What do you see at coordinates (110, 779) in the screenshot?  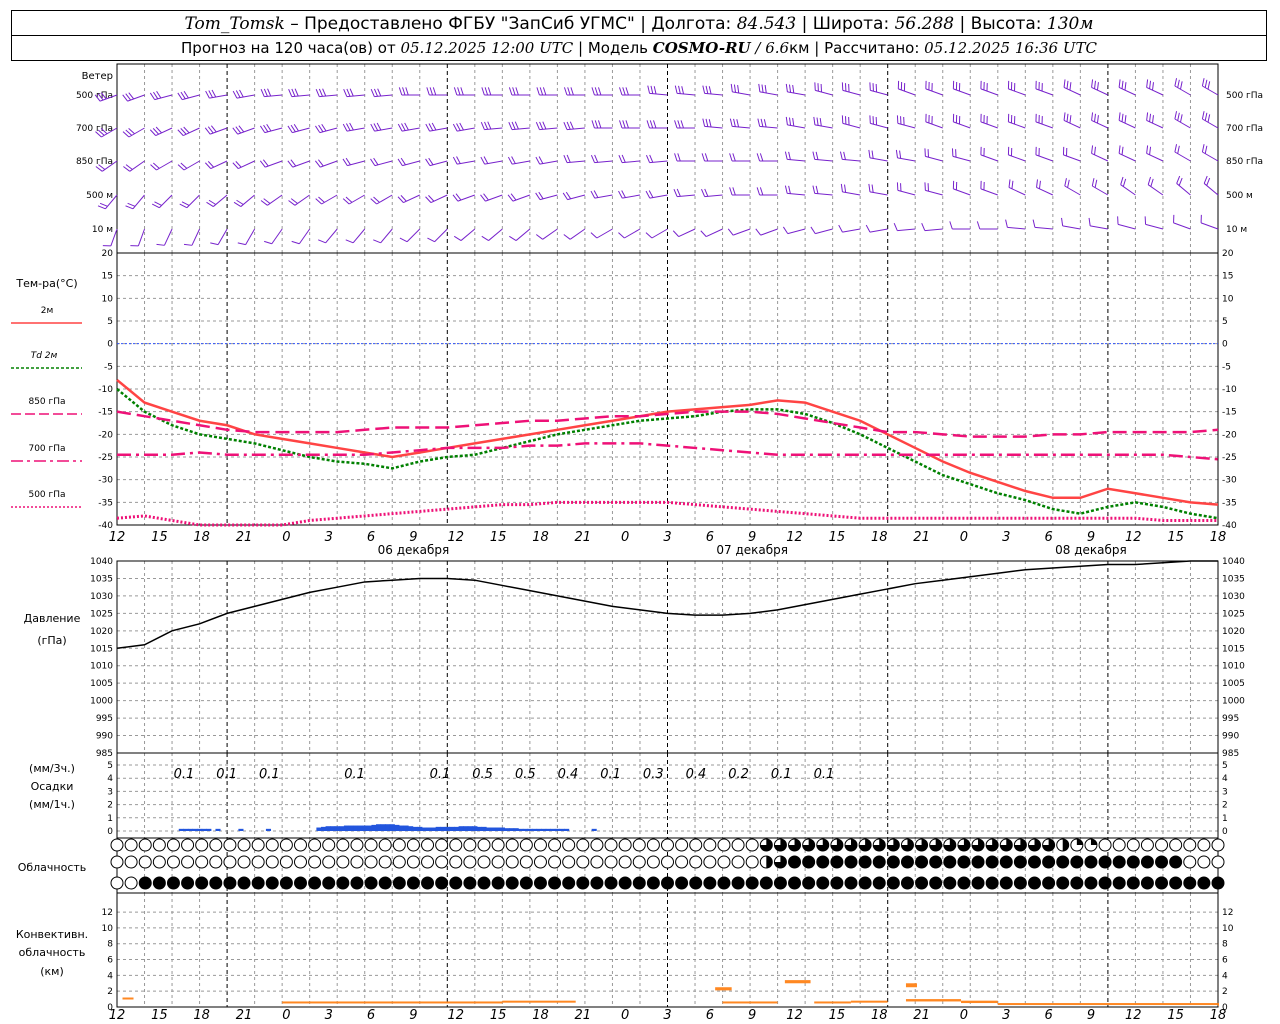 I see `prec-ytick-left: 4` at bounding box center [110, 779].